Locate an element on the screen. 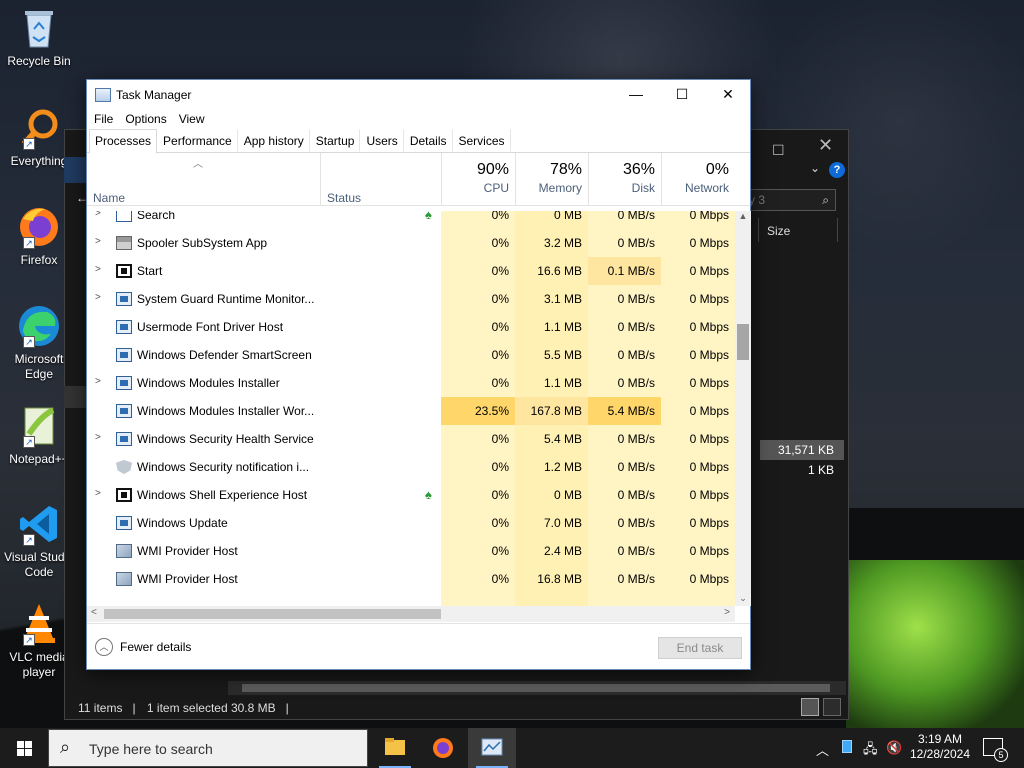 The height and width of the screenshot is (768, 1024). taskbar-firefox is located at coordinates (443, 748).